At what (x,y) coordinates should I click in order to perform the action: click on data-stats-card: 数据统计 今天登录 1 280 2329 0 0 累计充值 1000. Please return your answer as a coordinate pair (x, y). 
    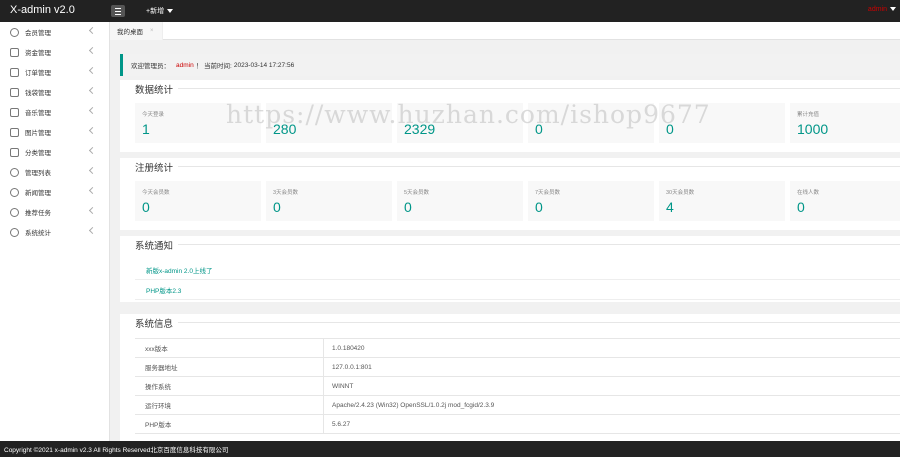
    Looking at the image, I should click on (510, 116).